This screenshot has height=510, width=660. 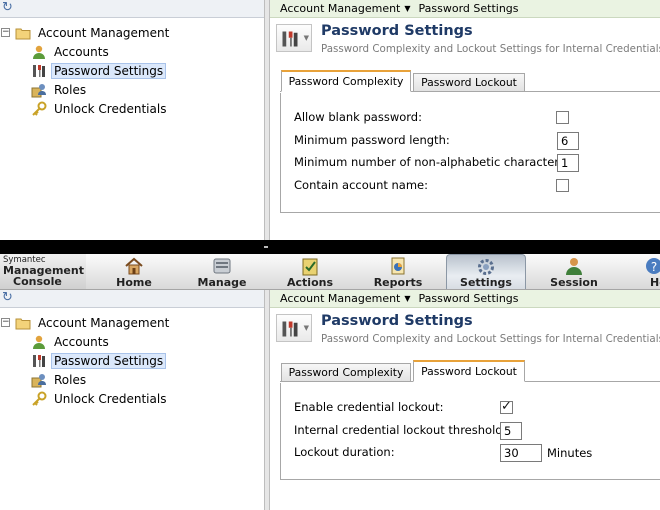 I want to click on toolbar-actions-button: Actions, so click(x=310, y=271).